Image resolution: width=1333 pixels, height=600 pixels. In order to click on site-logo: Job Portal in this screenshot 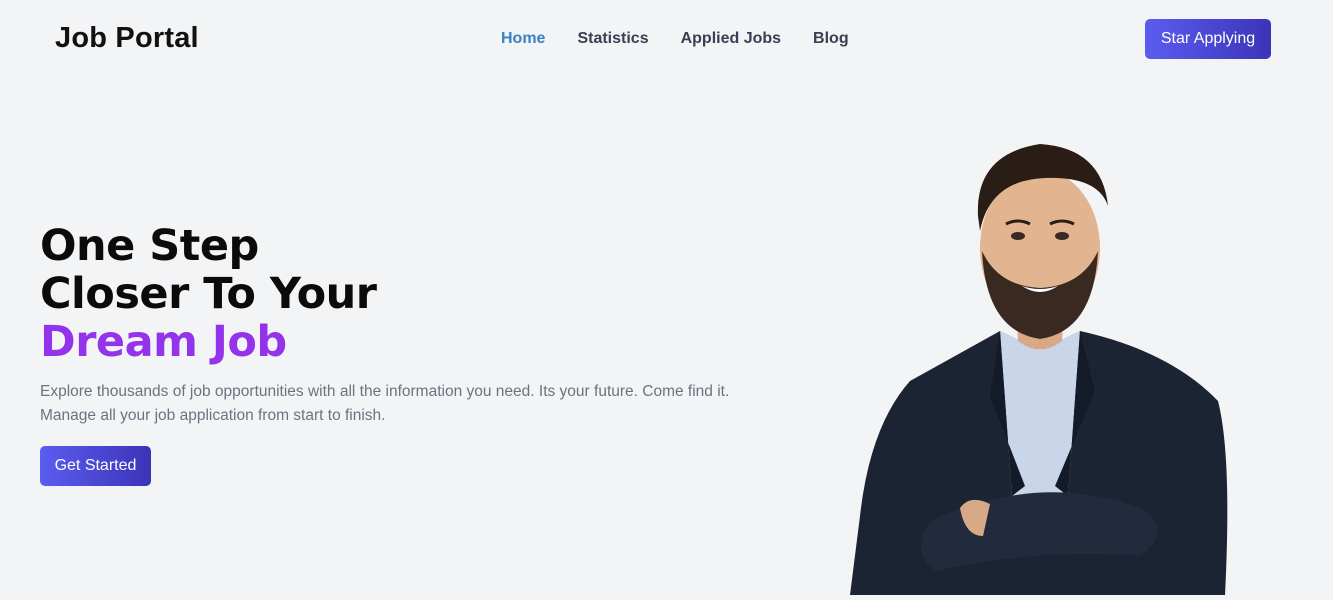, I will do `click(127, 38)`.